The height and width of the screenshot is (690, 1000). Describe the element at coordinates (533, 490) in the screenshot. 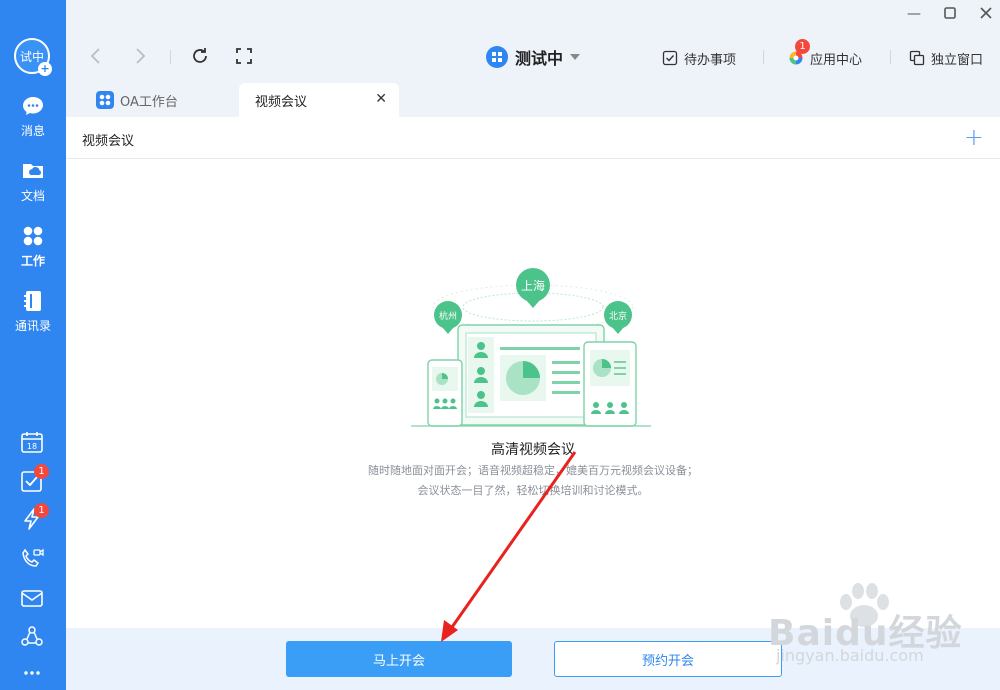

I see `feature-description-line2: 会议状态一目了然，轻松切换培训和讨论模式。` at that location.